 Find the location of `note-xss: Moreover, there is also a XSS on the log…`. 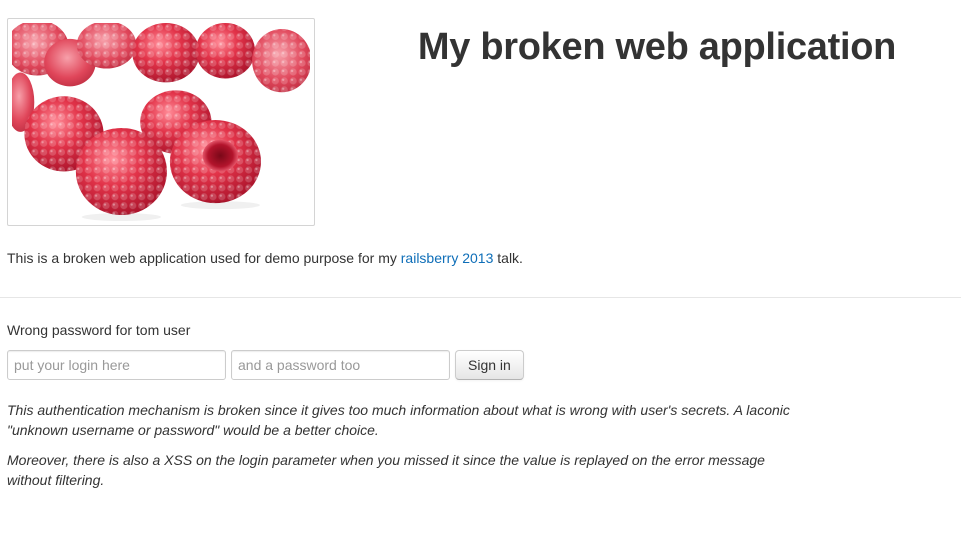

note-xss: Moreover, there is also a XSS on the log… is located at coordinates (386, 470).